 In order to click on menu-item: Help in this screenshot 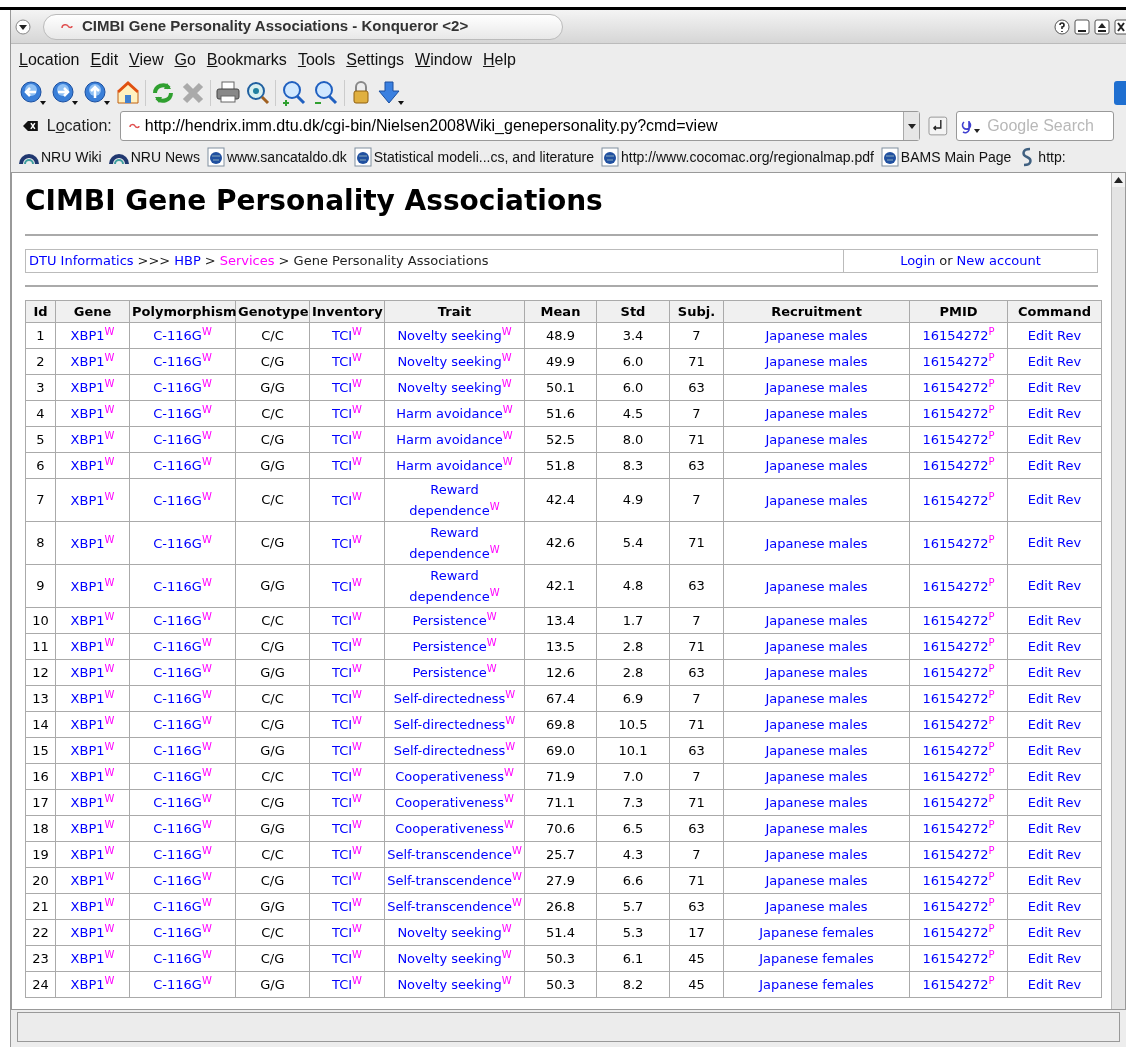, I will do `click(499, 60)`.